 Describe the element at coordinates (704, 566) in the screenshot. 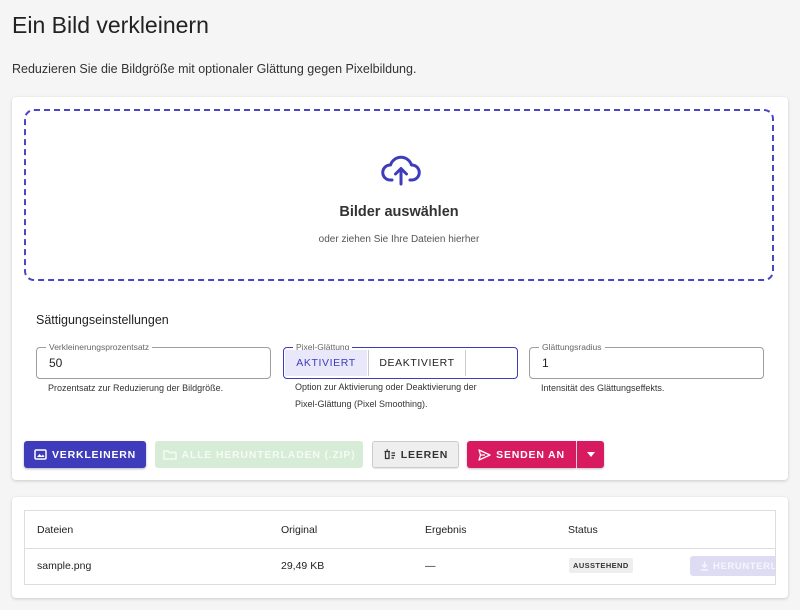

I see `download-icon` at that location.